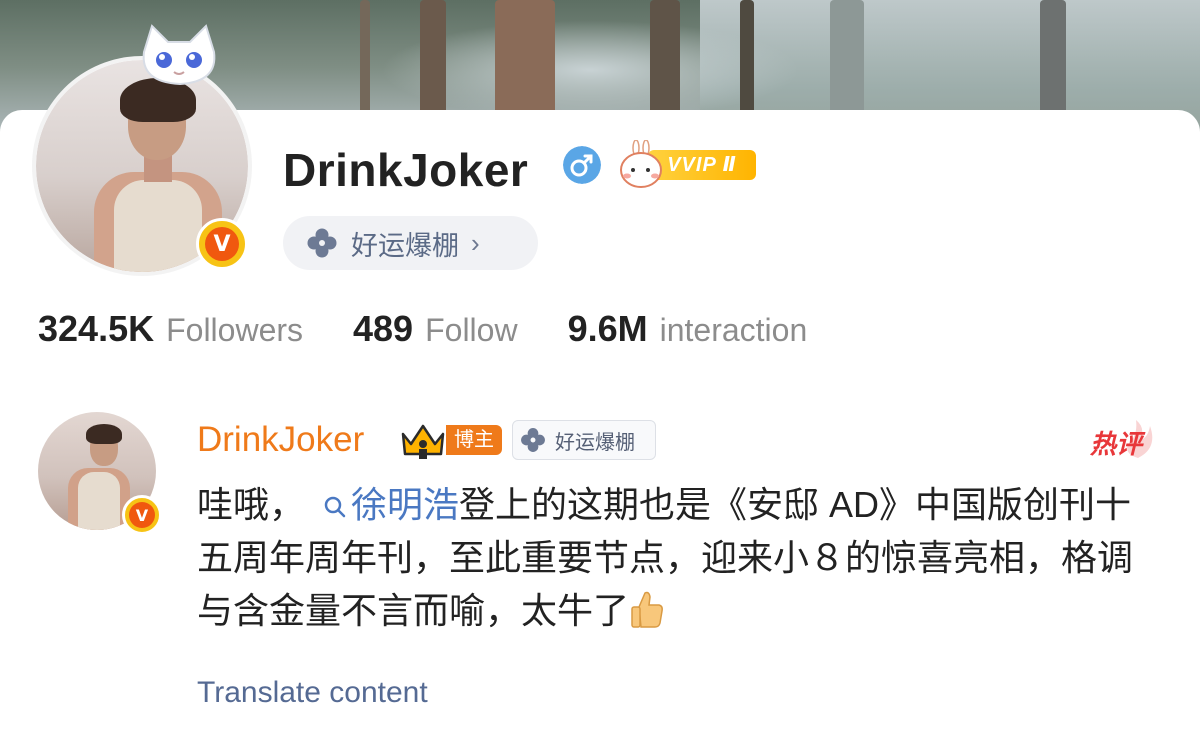 This screenshot has width=1200, height=735. What do you see at coordinates (647, 609) in the screenshot?
I see `thumbs-up-emoji-icon` at bounding box center [647, 609].